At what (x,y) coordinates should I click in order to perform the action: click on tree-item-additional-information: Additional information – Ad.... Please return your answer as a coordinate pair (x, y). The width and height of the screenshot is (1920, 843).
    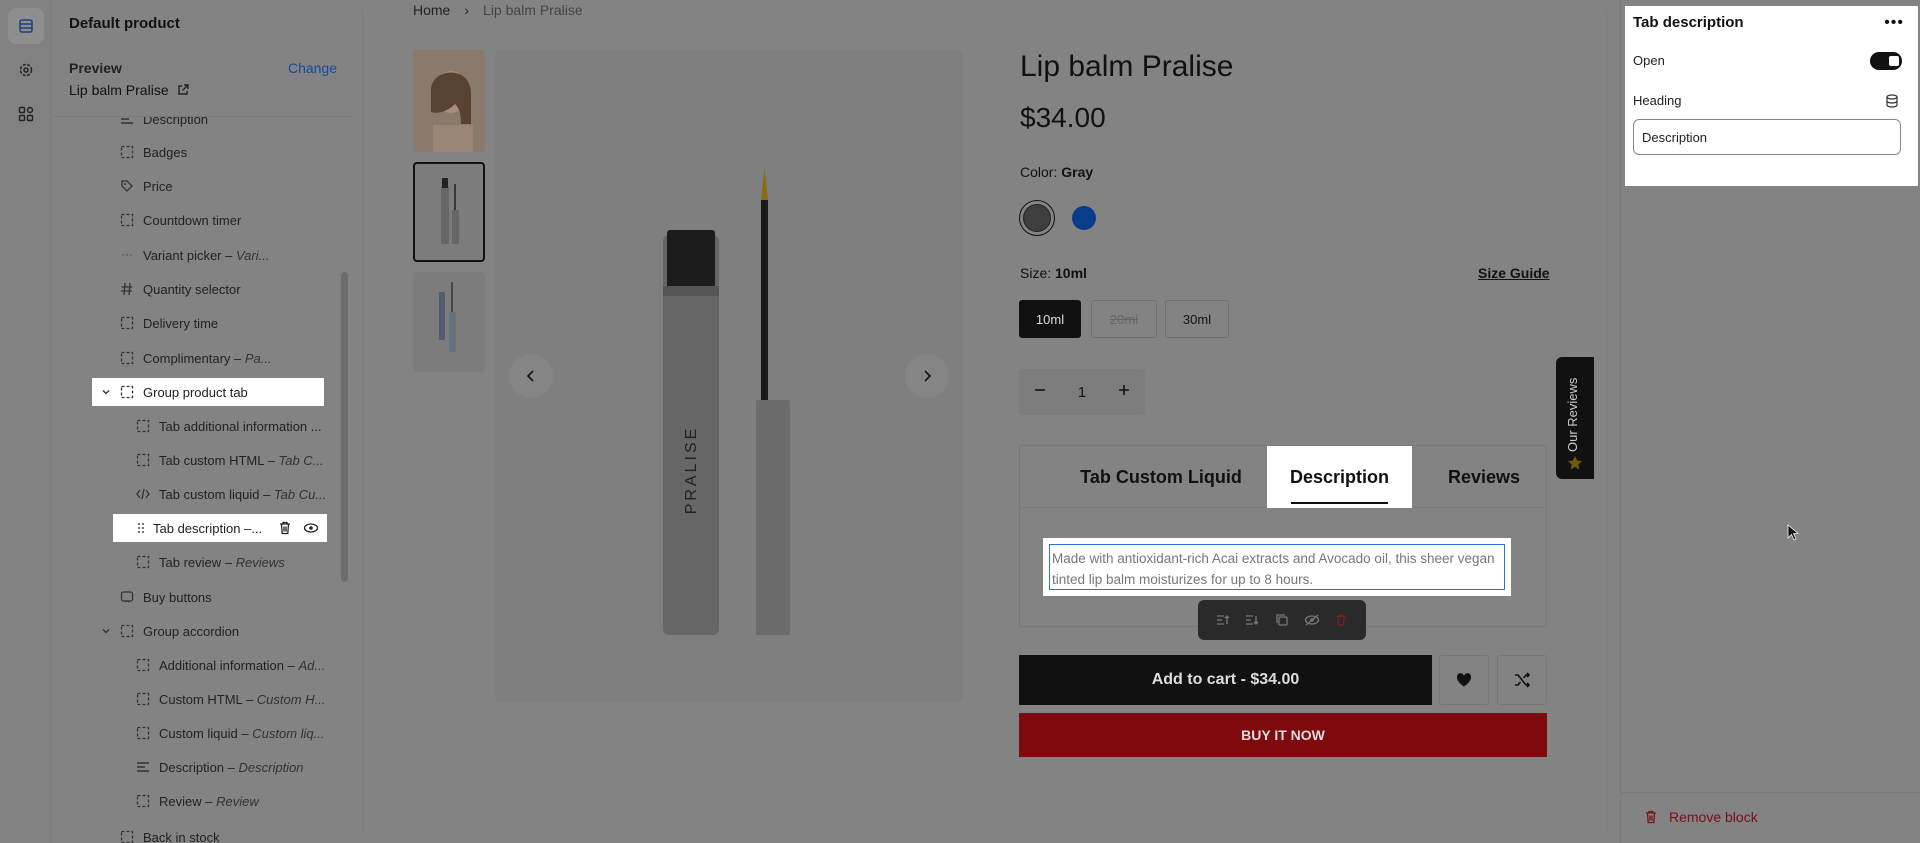
    Looking at the image, I should click on (239, 665).